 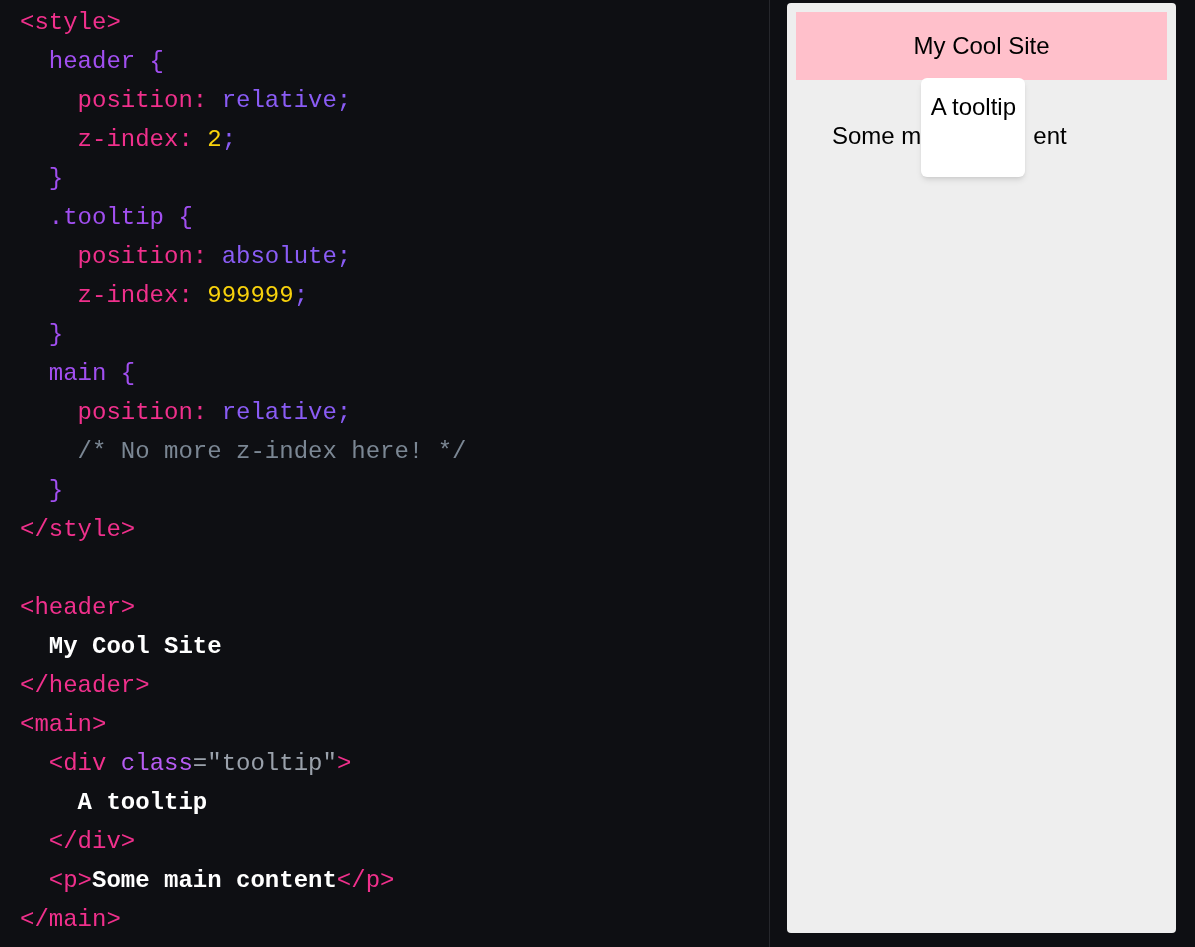 I want to click on code-line: </header>, so click(x=85, y=686).